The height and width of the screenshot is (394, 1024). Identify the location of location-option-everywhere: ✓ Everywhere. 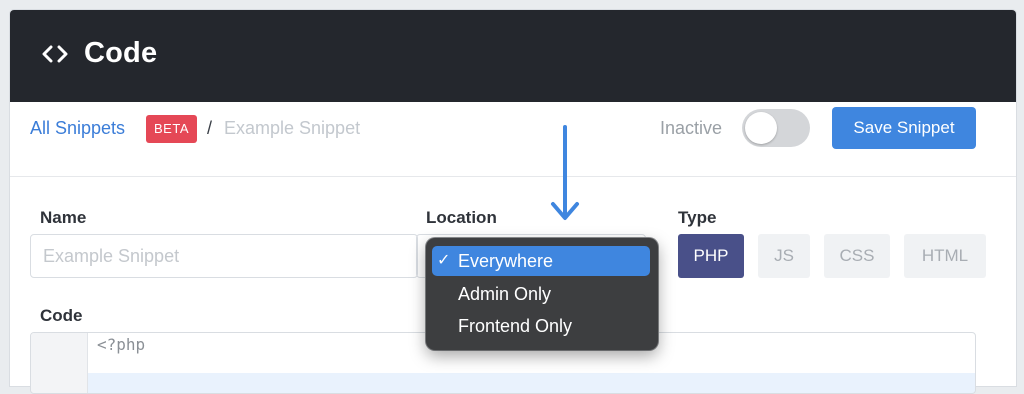
(541, 261).